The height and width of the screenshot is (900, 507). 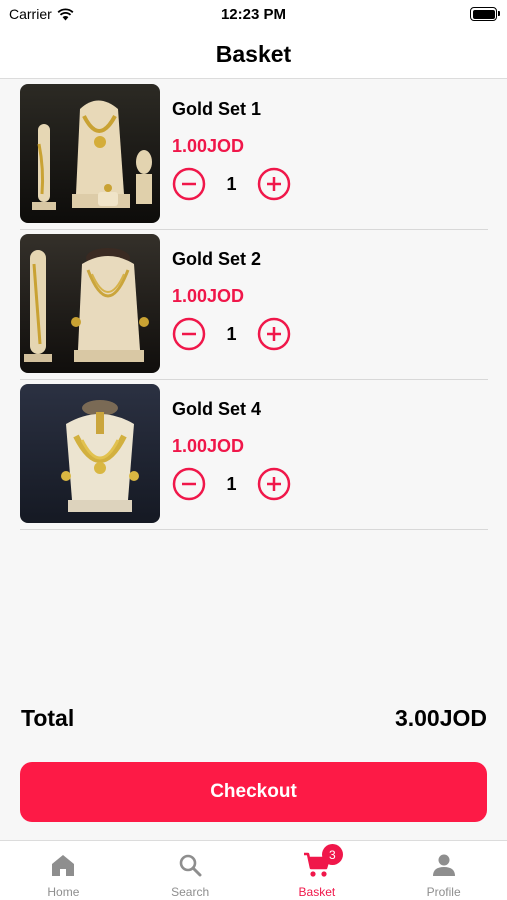 What do you see at coordinates (440, 718) in the screenshot?
I see `total-value: 3.00JOD` at bounding box center [440, 718].